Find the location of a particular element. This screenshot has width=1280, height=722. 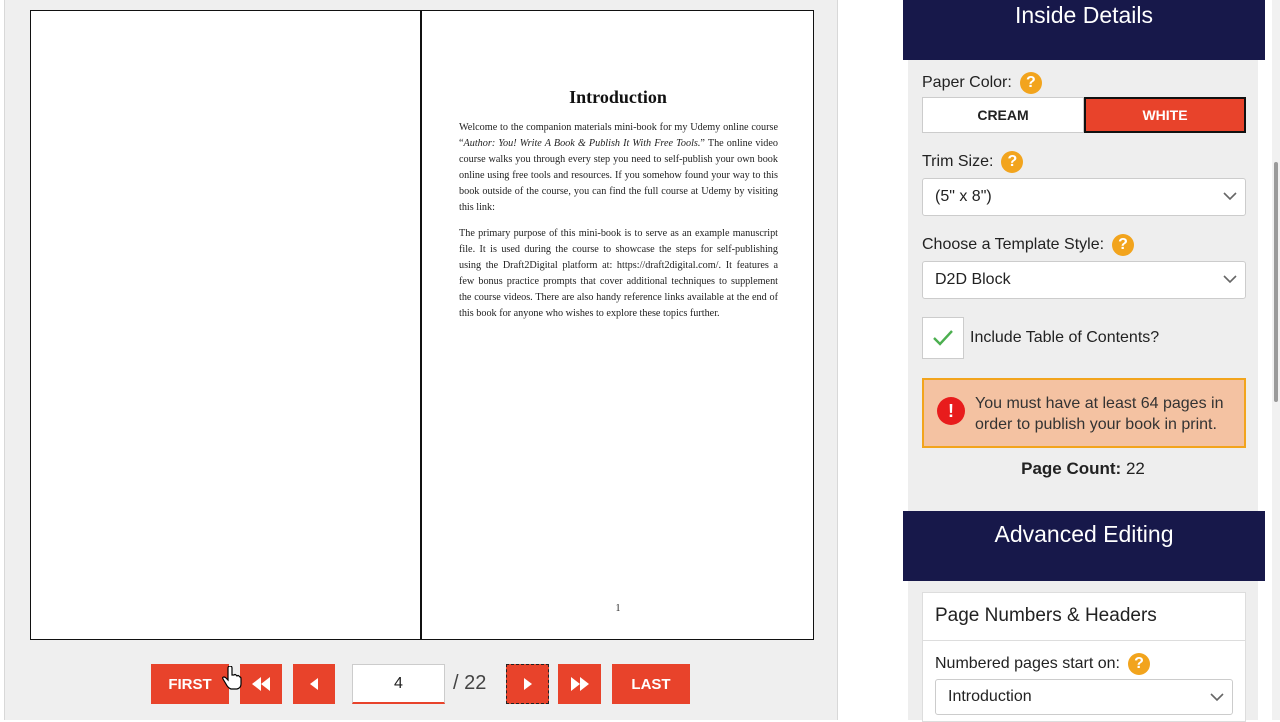

numbered-start-label-row: Numbered pages start on: ? is located at coordinates (1042, 664).